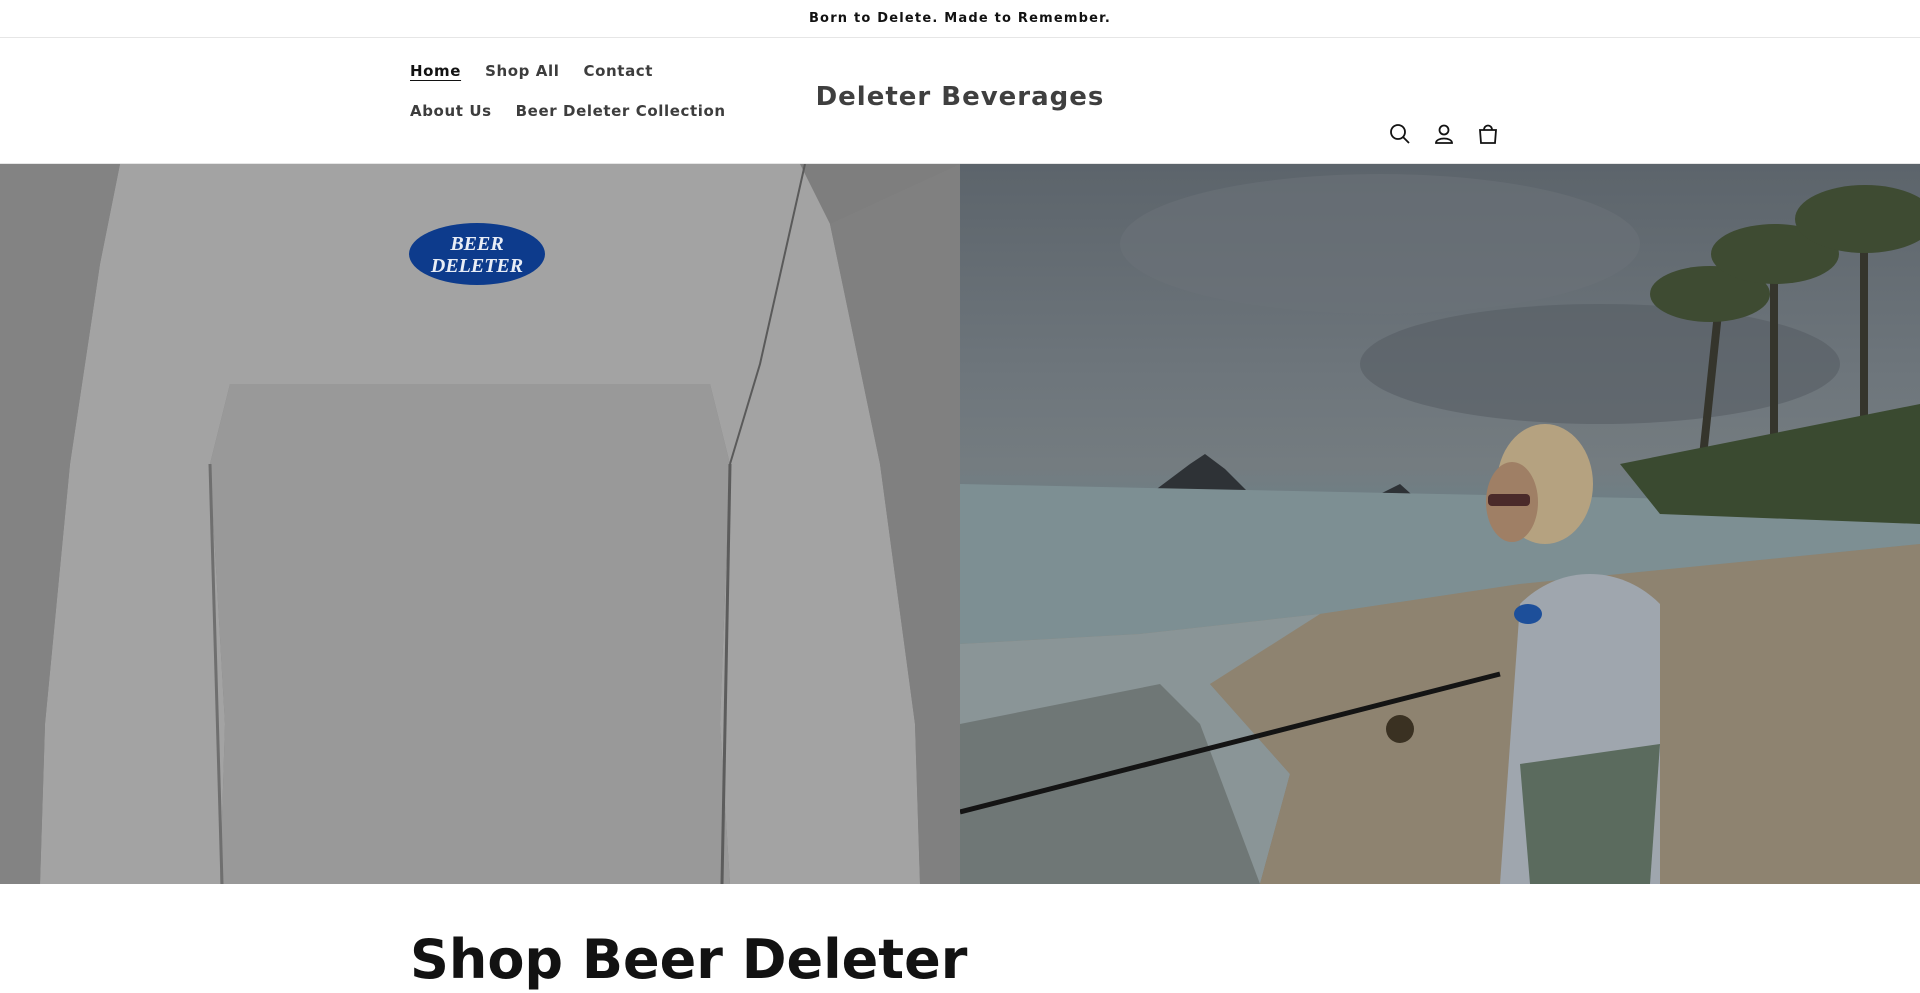 The height and width of the screenshot is (993, 1920). I want to click on store-logo: Deleter Beverages, so click(960, 97).